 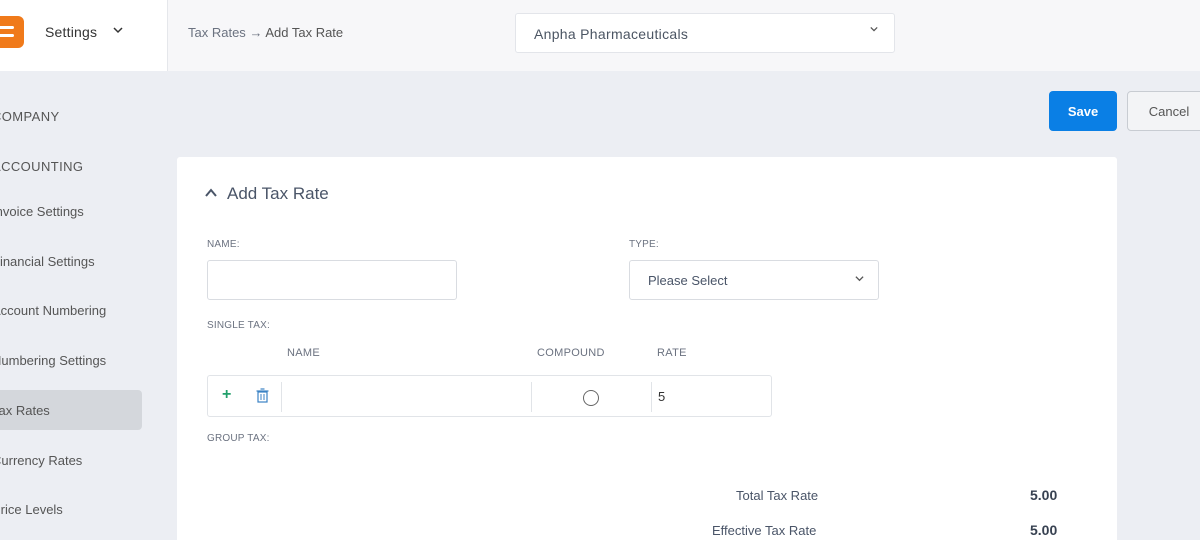 I want to click on save-button: Save, so click(x=1083, y=111).